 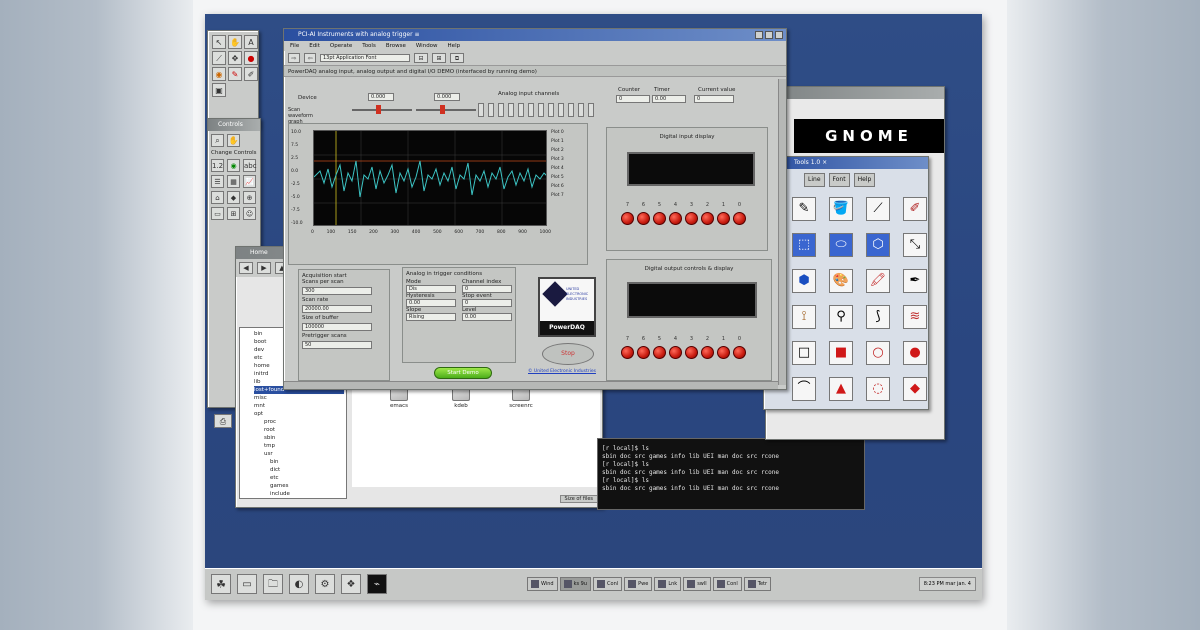 What do you see at coordinates (814, 180) in the screenshot?
I see `tab-line: Line` at bounding box center [814, 180].